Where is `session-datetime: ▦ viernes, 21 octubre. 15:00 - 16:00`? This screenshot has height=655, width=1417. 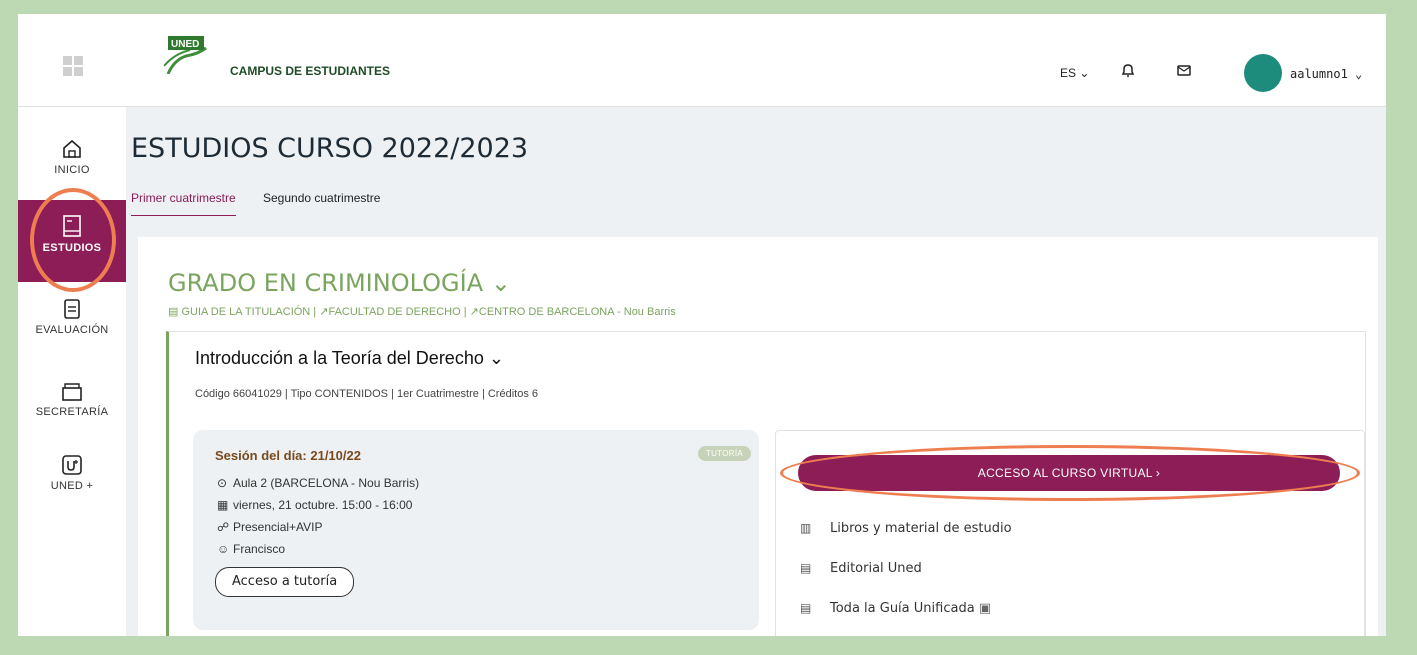 session-datetime: ▦ viernes, 21 octubre. 15:00 - 16:00 is located at coordinates (314, 505).